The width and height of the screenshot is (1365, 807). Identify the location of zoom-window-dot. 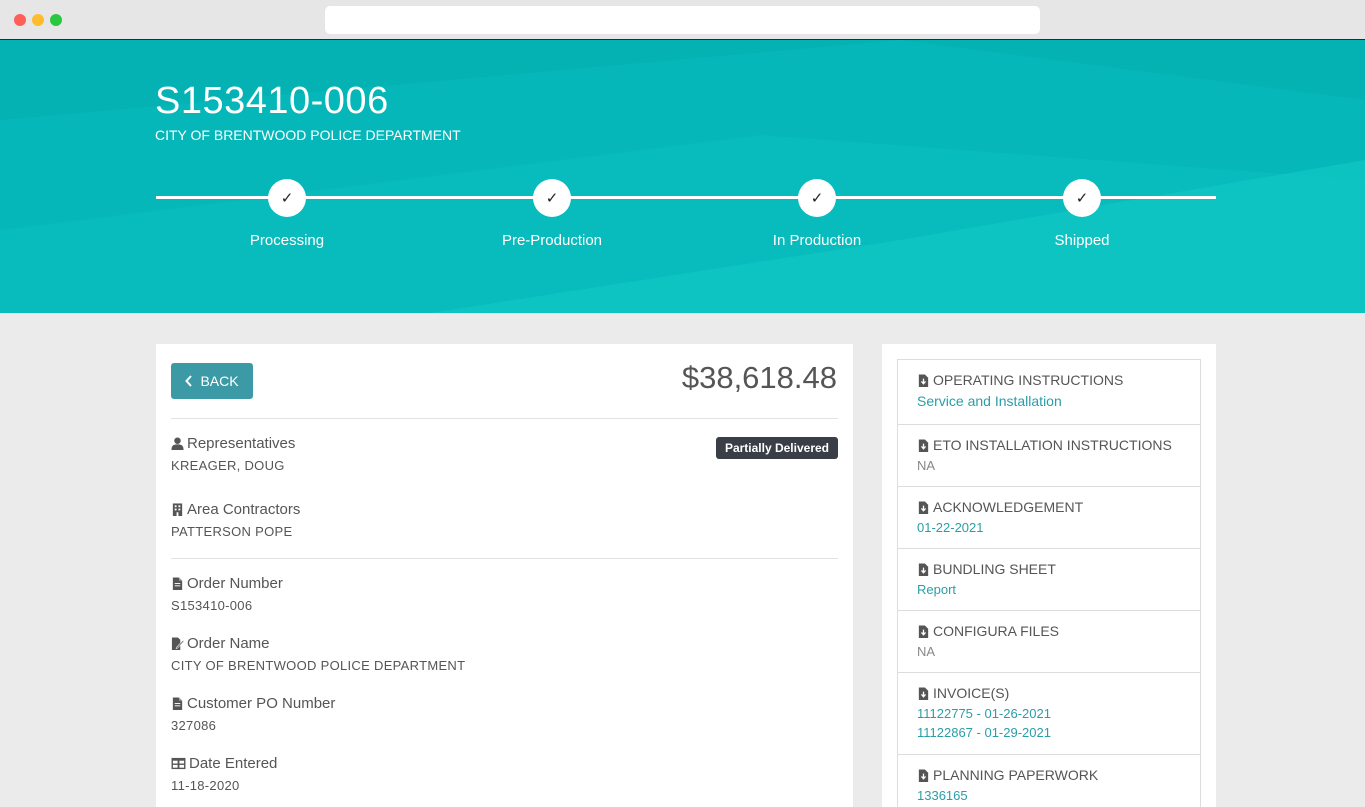
(56, 20).